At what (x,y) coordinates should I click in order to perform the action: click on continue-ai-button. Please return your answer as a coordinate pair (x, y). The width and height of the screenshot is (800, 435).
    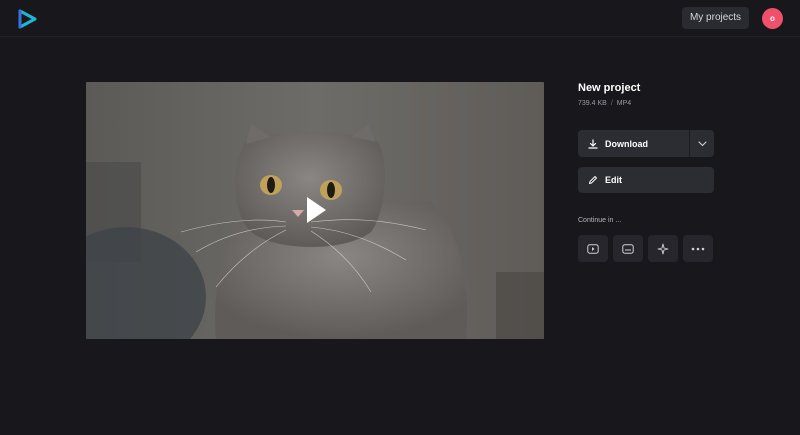
    Looking at the image, I should click on (663, 248).